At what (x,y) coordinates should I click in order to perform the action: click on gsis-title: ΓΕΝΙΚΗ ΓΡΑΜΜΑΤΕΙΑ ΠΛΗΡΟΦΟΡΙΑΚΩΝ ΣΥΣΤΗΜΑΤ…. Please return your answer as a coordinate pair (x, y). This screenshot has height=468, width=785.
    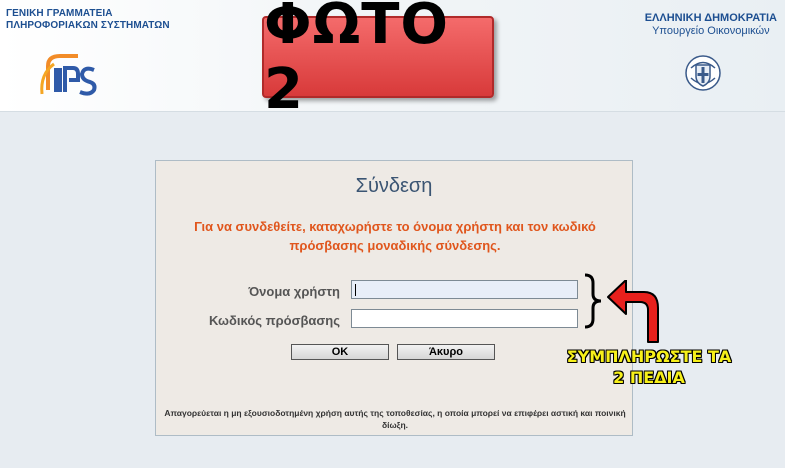
    Looking at the image, I should click on (88, 20).